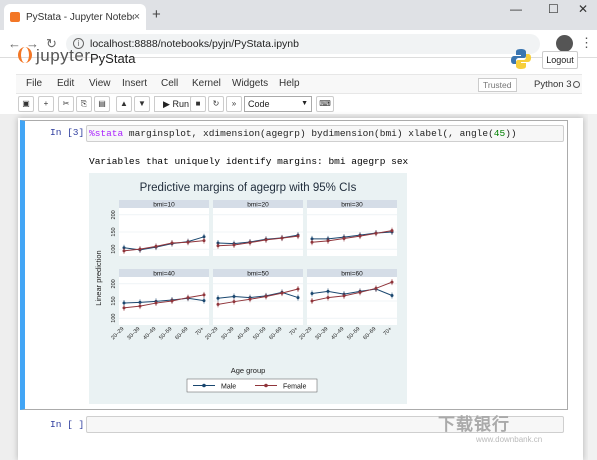 Image resolution: width=597 pixels, height=460 pixels. I want to click on browser-menu-icon: ⋮, so click(586, 43).